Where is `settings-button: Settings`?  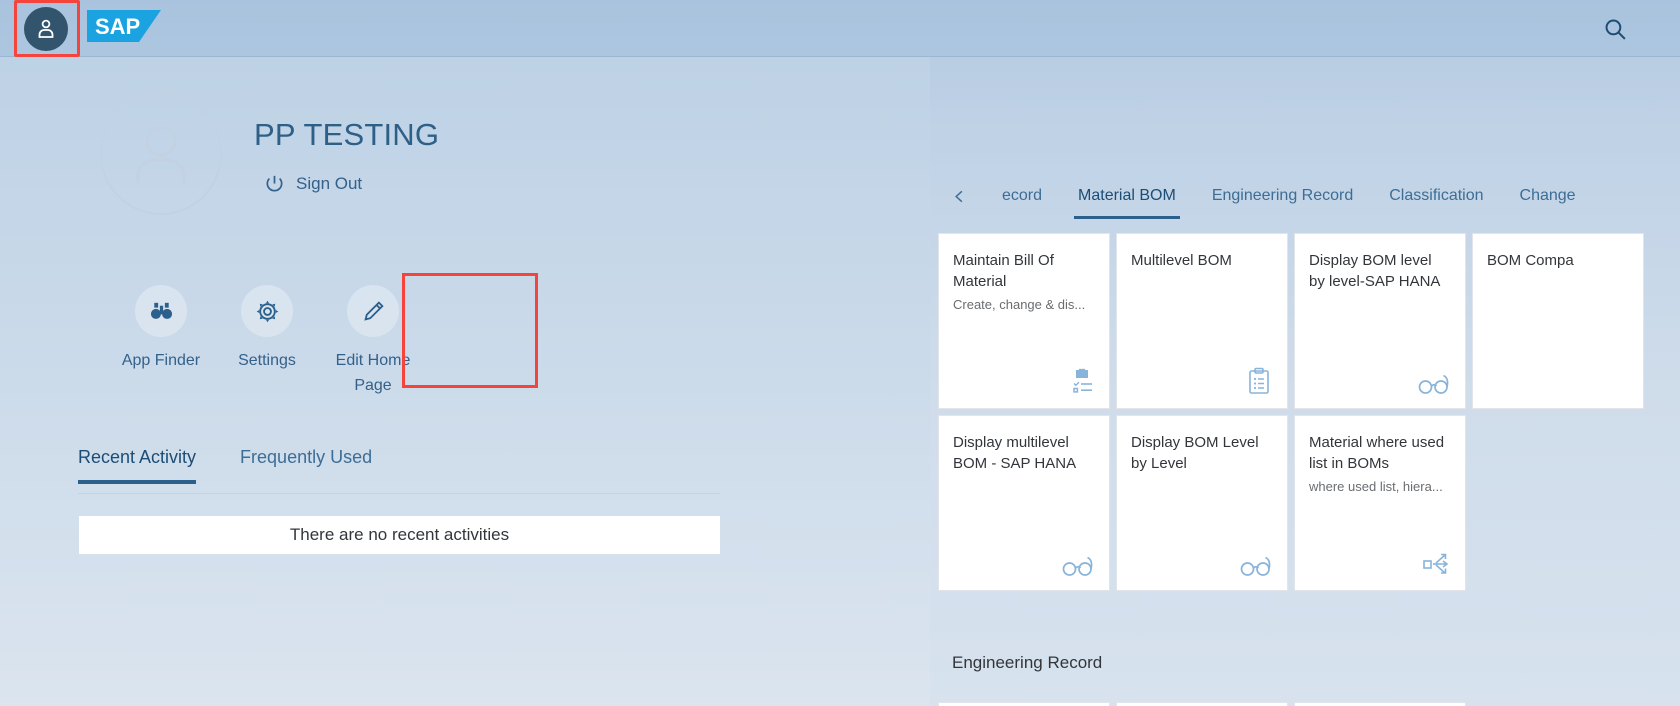 settings-button: Settings is located at coordinates (267, 329).